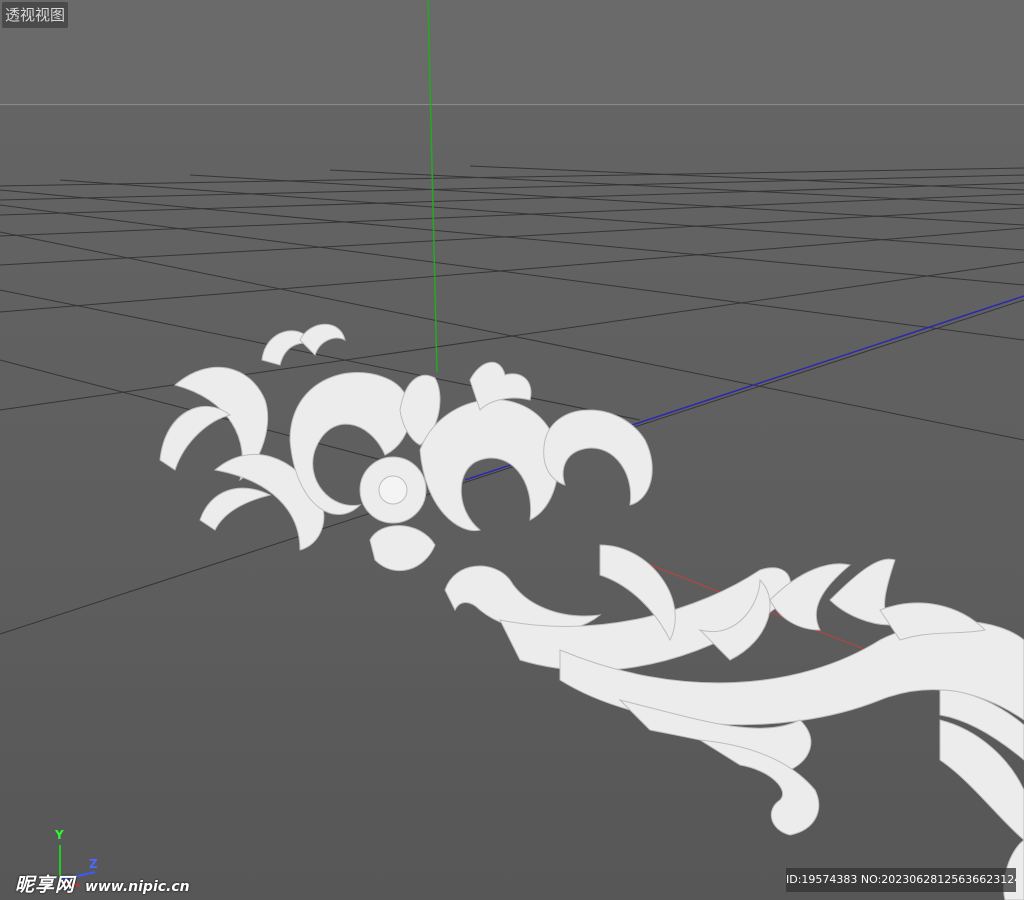 The width and height of the screenshot is (1024, 900). I want to click on viewport-label: 透视视图, so click(35, 15).